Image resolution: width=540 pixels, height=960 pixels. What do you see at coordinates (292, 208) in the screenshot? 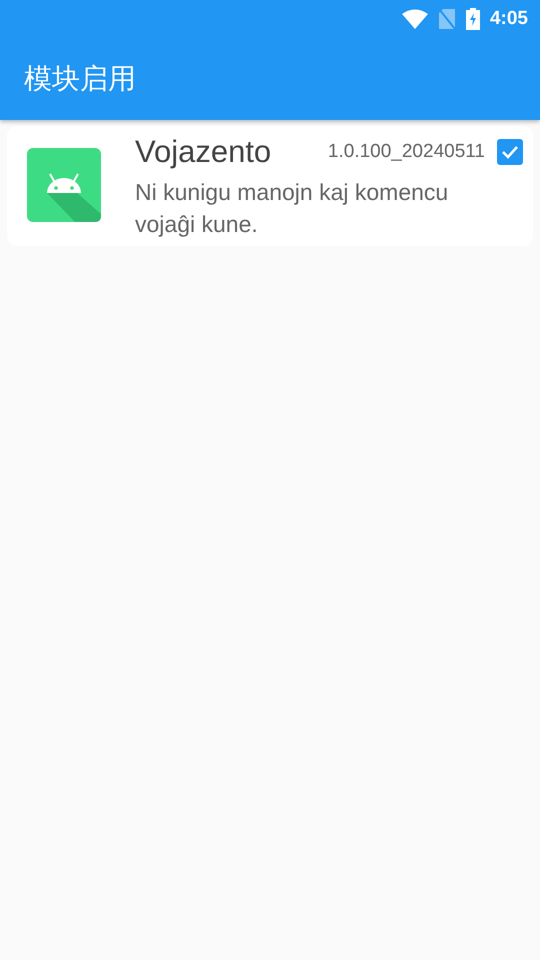
I see `module-description: Ni kunigu manojn kaj komencu vojaĝi kune.` at bounding box center [292, 208].